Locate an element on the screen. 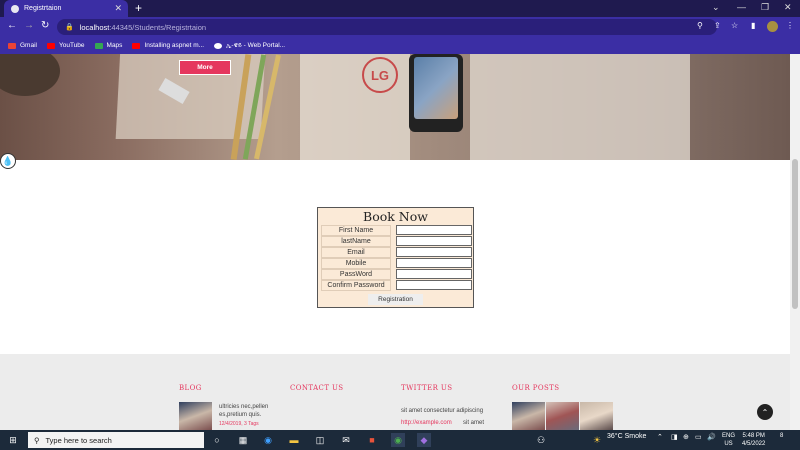  mail-icon: ✉ is located at coordinates (346, 440).